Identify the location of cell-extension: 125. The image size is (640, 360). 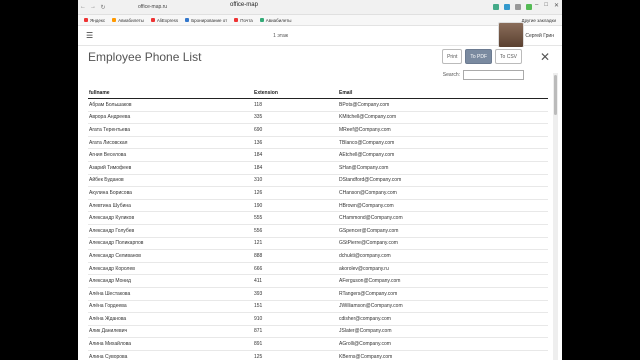
(258, 356).